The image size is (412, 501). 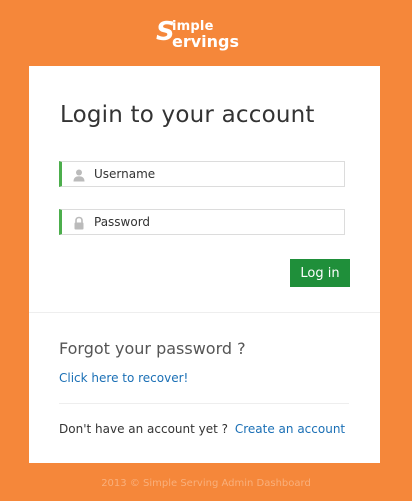 I want to click on username-input, so click(x=214, y=174).